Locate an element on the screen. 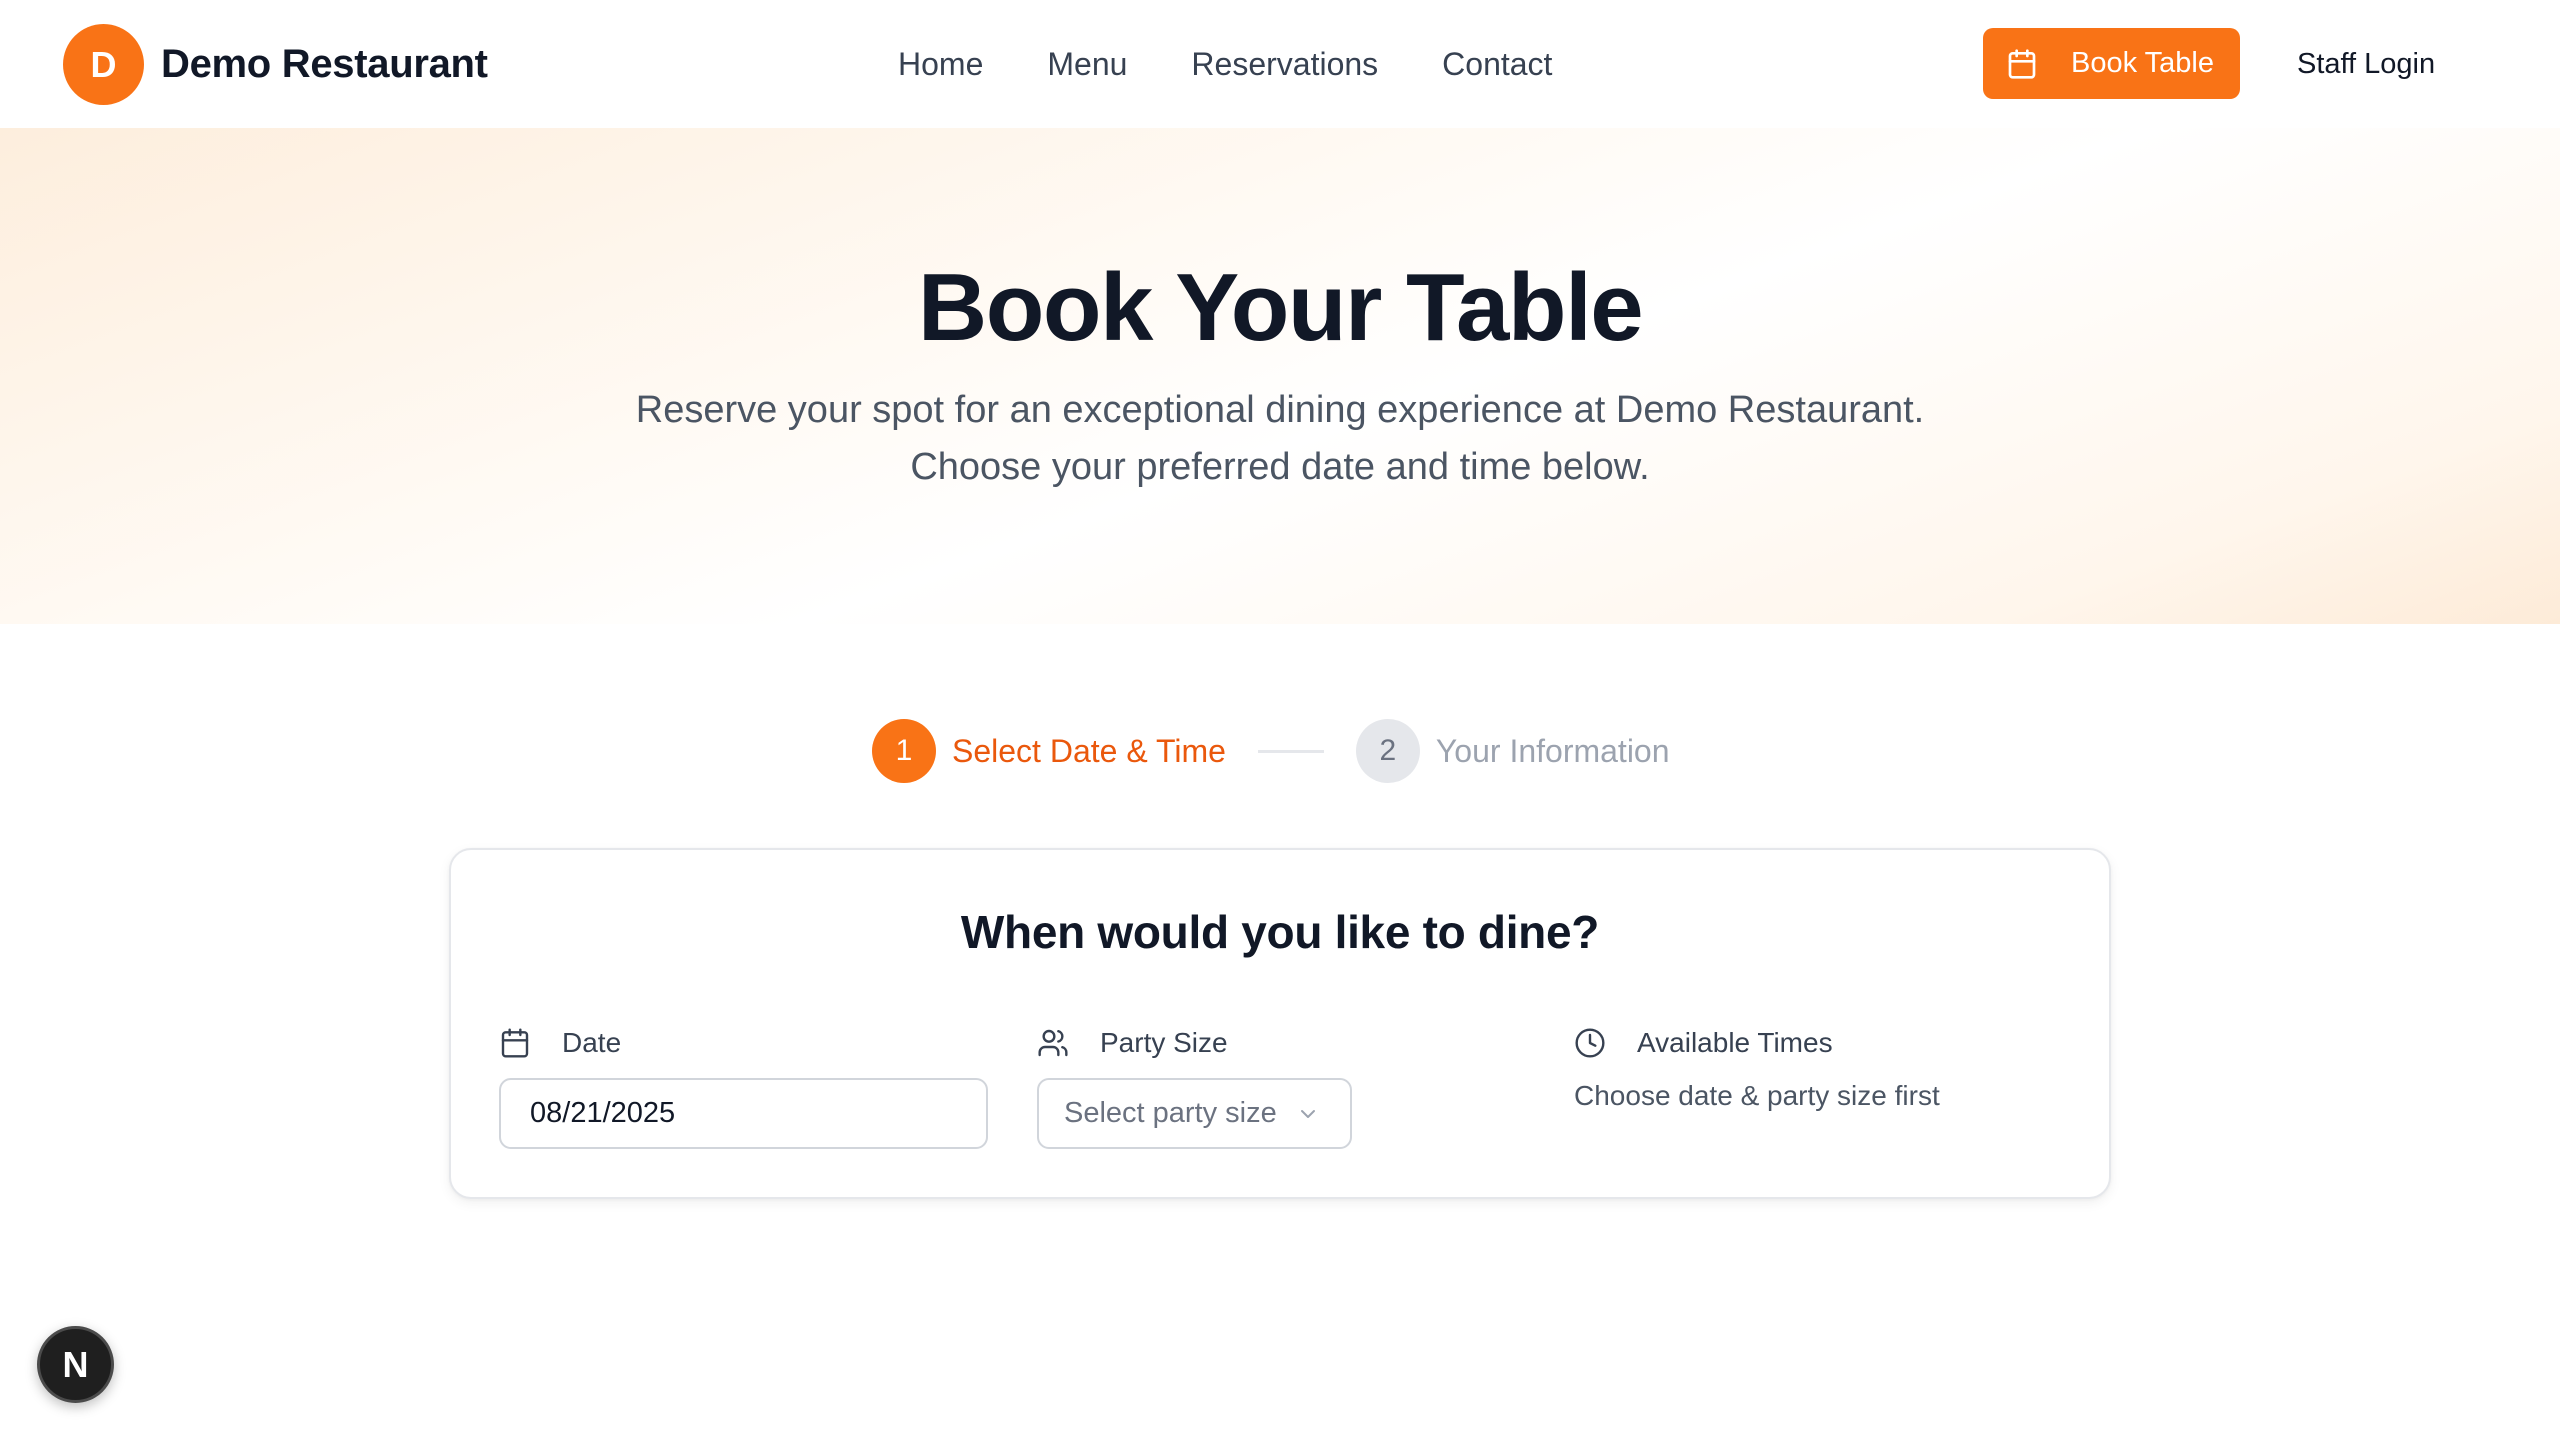 The image size is (2560, 1440). party-size-placeholder: Select party size is located at coordinates (1170, 1113).